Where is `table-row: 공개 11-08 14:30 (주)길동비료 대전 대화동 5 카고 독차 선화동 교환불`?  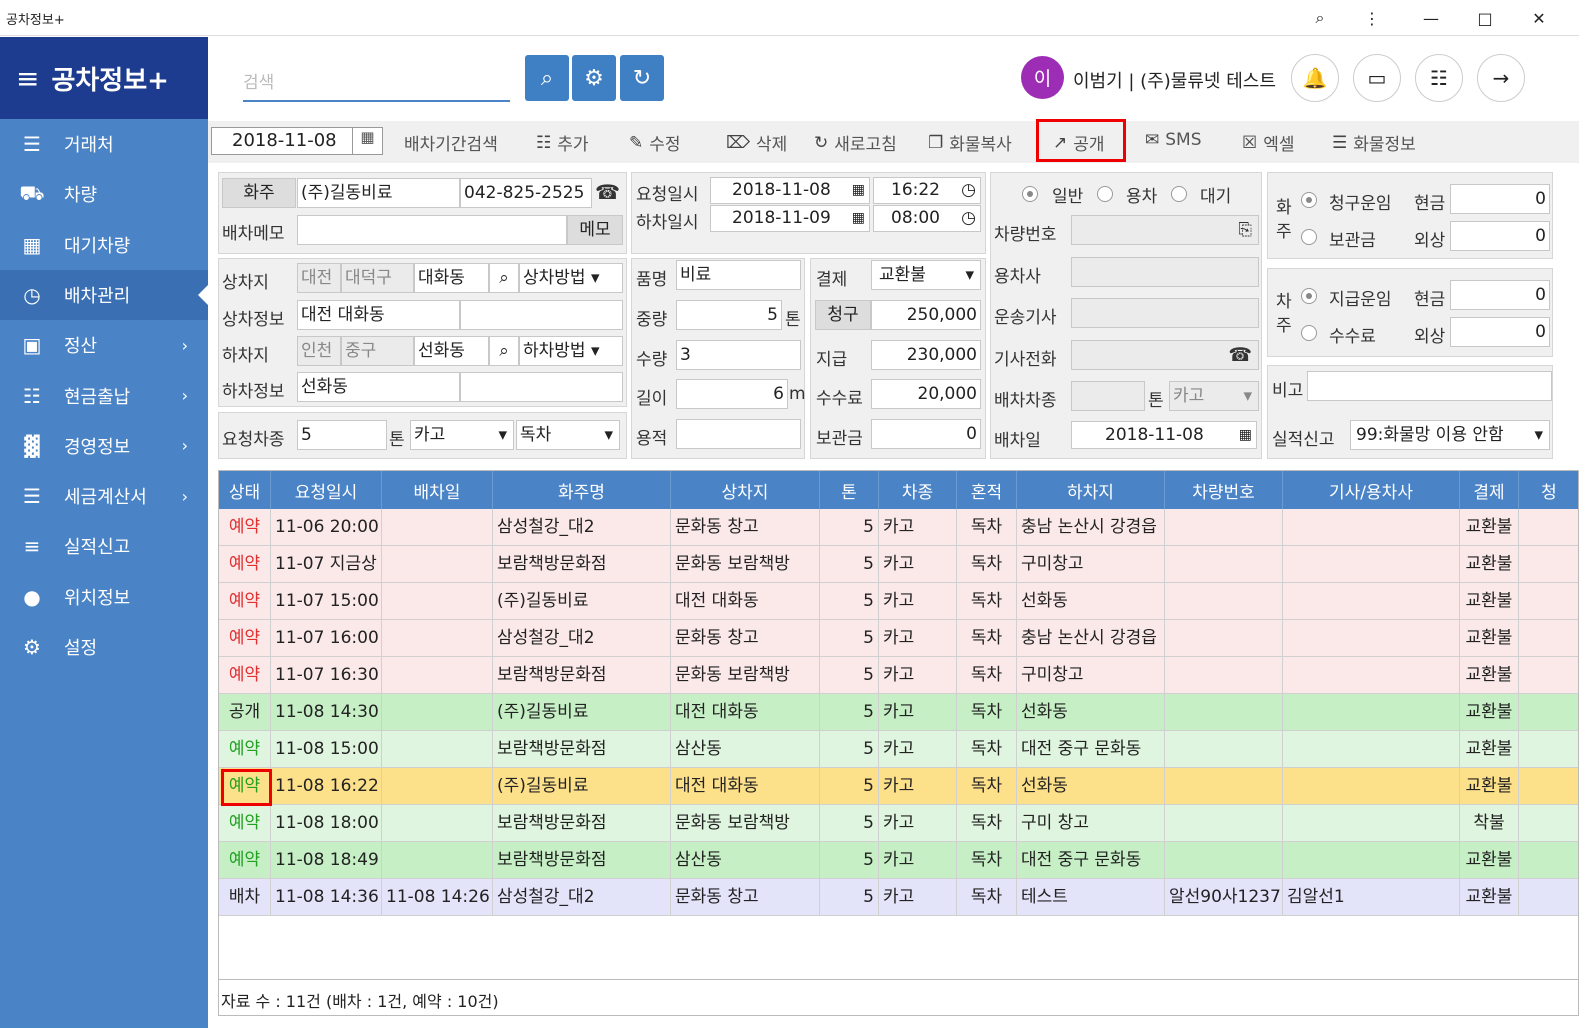
table-row: 공개 11-08 14:30 (주)길동비료 대전 대화동 5 카고 독차 선화동 교환불 is located at coordinates (898, 712).